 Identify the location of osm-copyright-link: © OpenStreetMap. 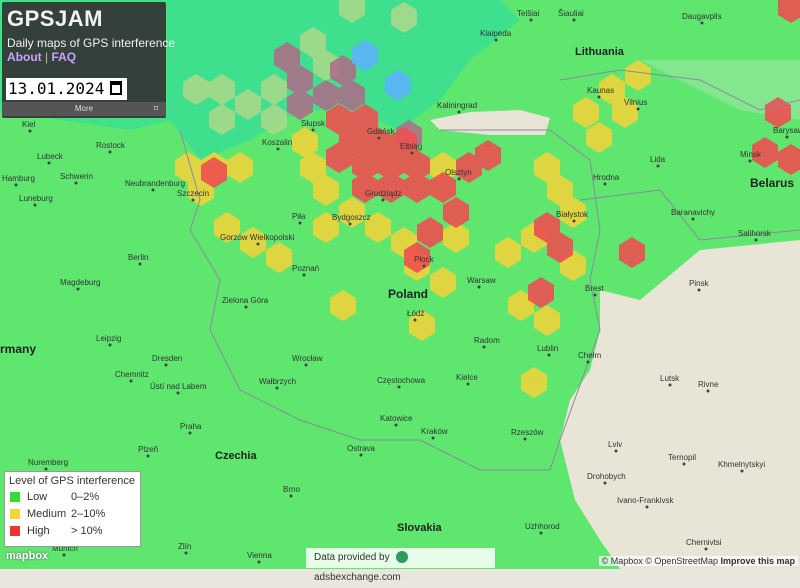
(681, 561).